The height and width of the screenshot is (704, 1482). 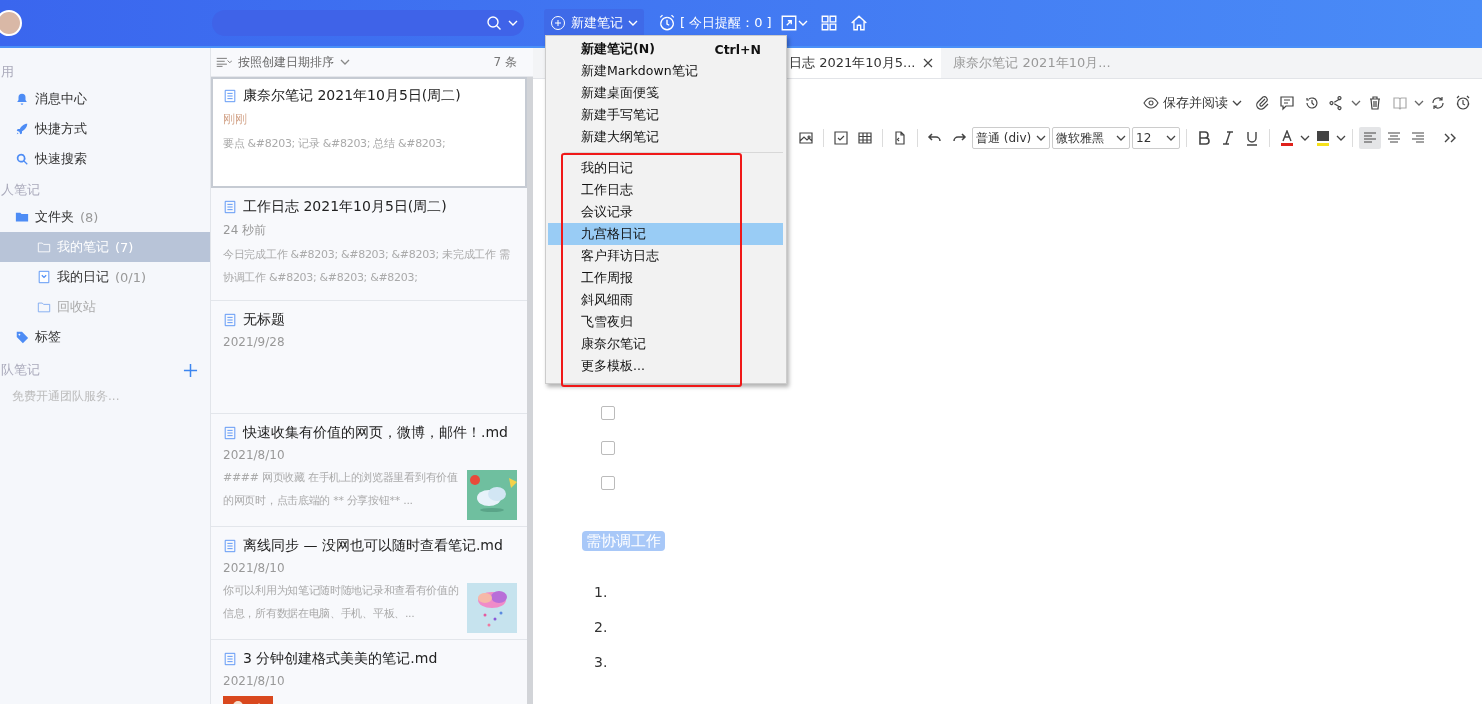 I want to click on note-title: 无标题, so click(x=264, y=320).